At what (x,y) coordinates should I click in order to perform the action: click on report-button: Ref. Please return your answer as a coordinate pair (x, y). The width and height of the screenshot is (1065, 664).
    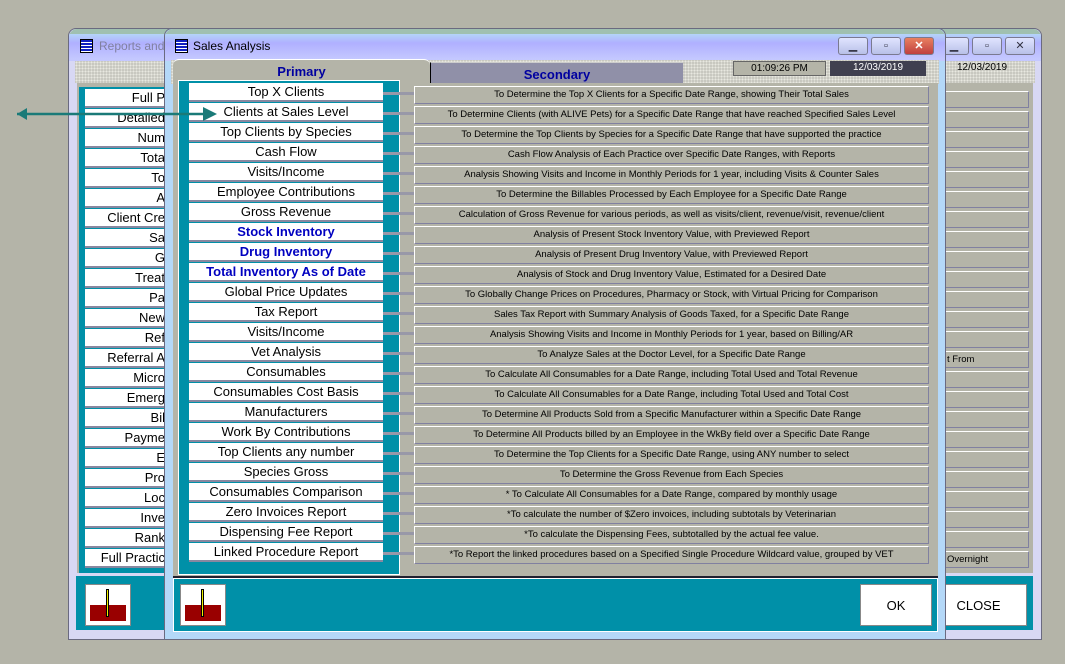
    Looking at the image, I should click on (125, 338).